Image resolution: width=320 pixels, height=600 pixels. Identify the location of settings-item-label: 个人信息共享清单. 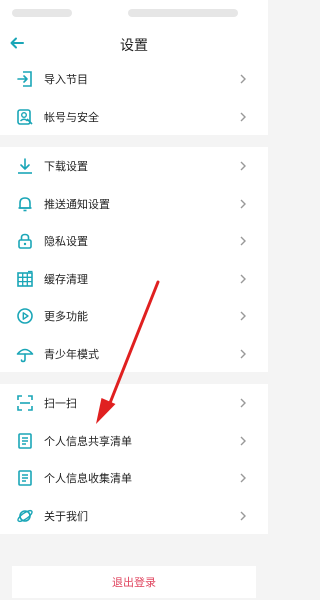
(88, 441).